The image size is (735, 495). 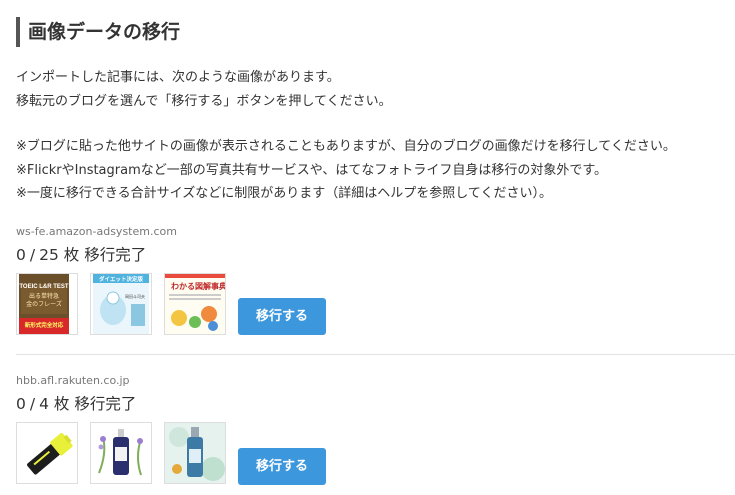 What do you see at coordinates (135, 296) in the screenshot?
I see `diet-author-text: 岡田斗司夫` at bounding box center [135, 296].